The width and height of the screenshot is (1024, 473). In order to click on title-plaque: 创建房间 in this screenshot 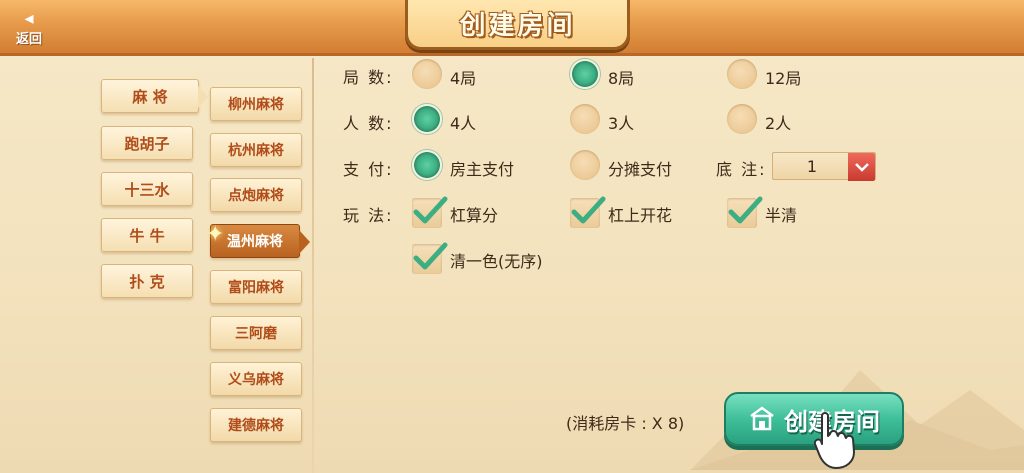, I will do `click(517, 25)`.